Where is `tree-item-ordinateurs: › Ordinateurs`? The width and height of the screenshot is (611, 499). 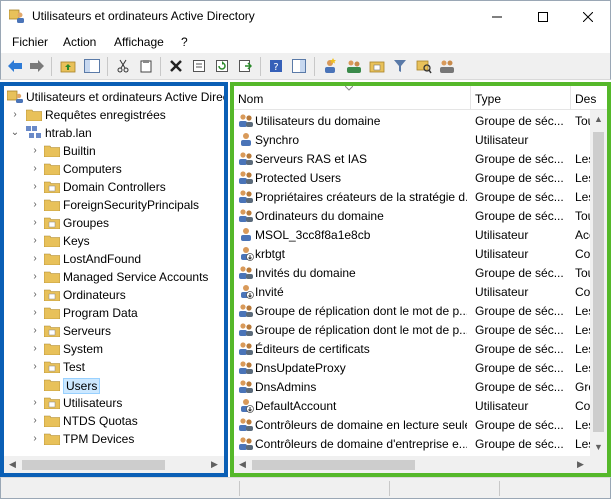 tree-item-ordinateurs: › Ordinateurs is located at coordinates (114, 295).